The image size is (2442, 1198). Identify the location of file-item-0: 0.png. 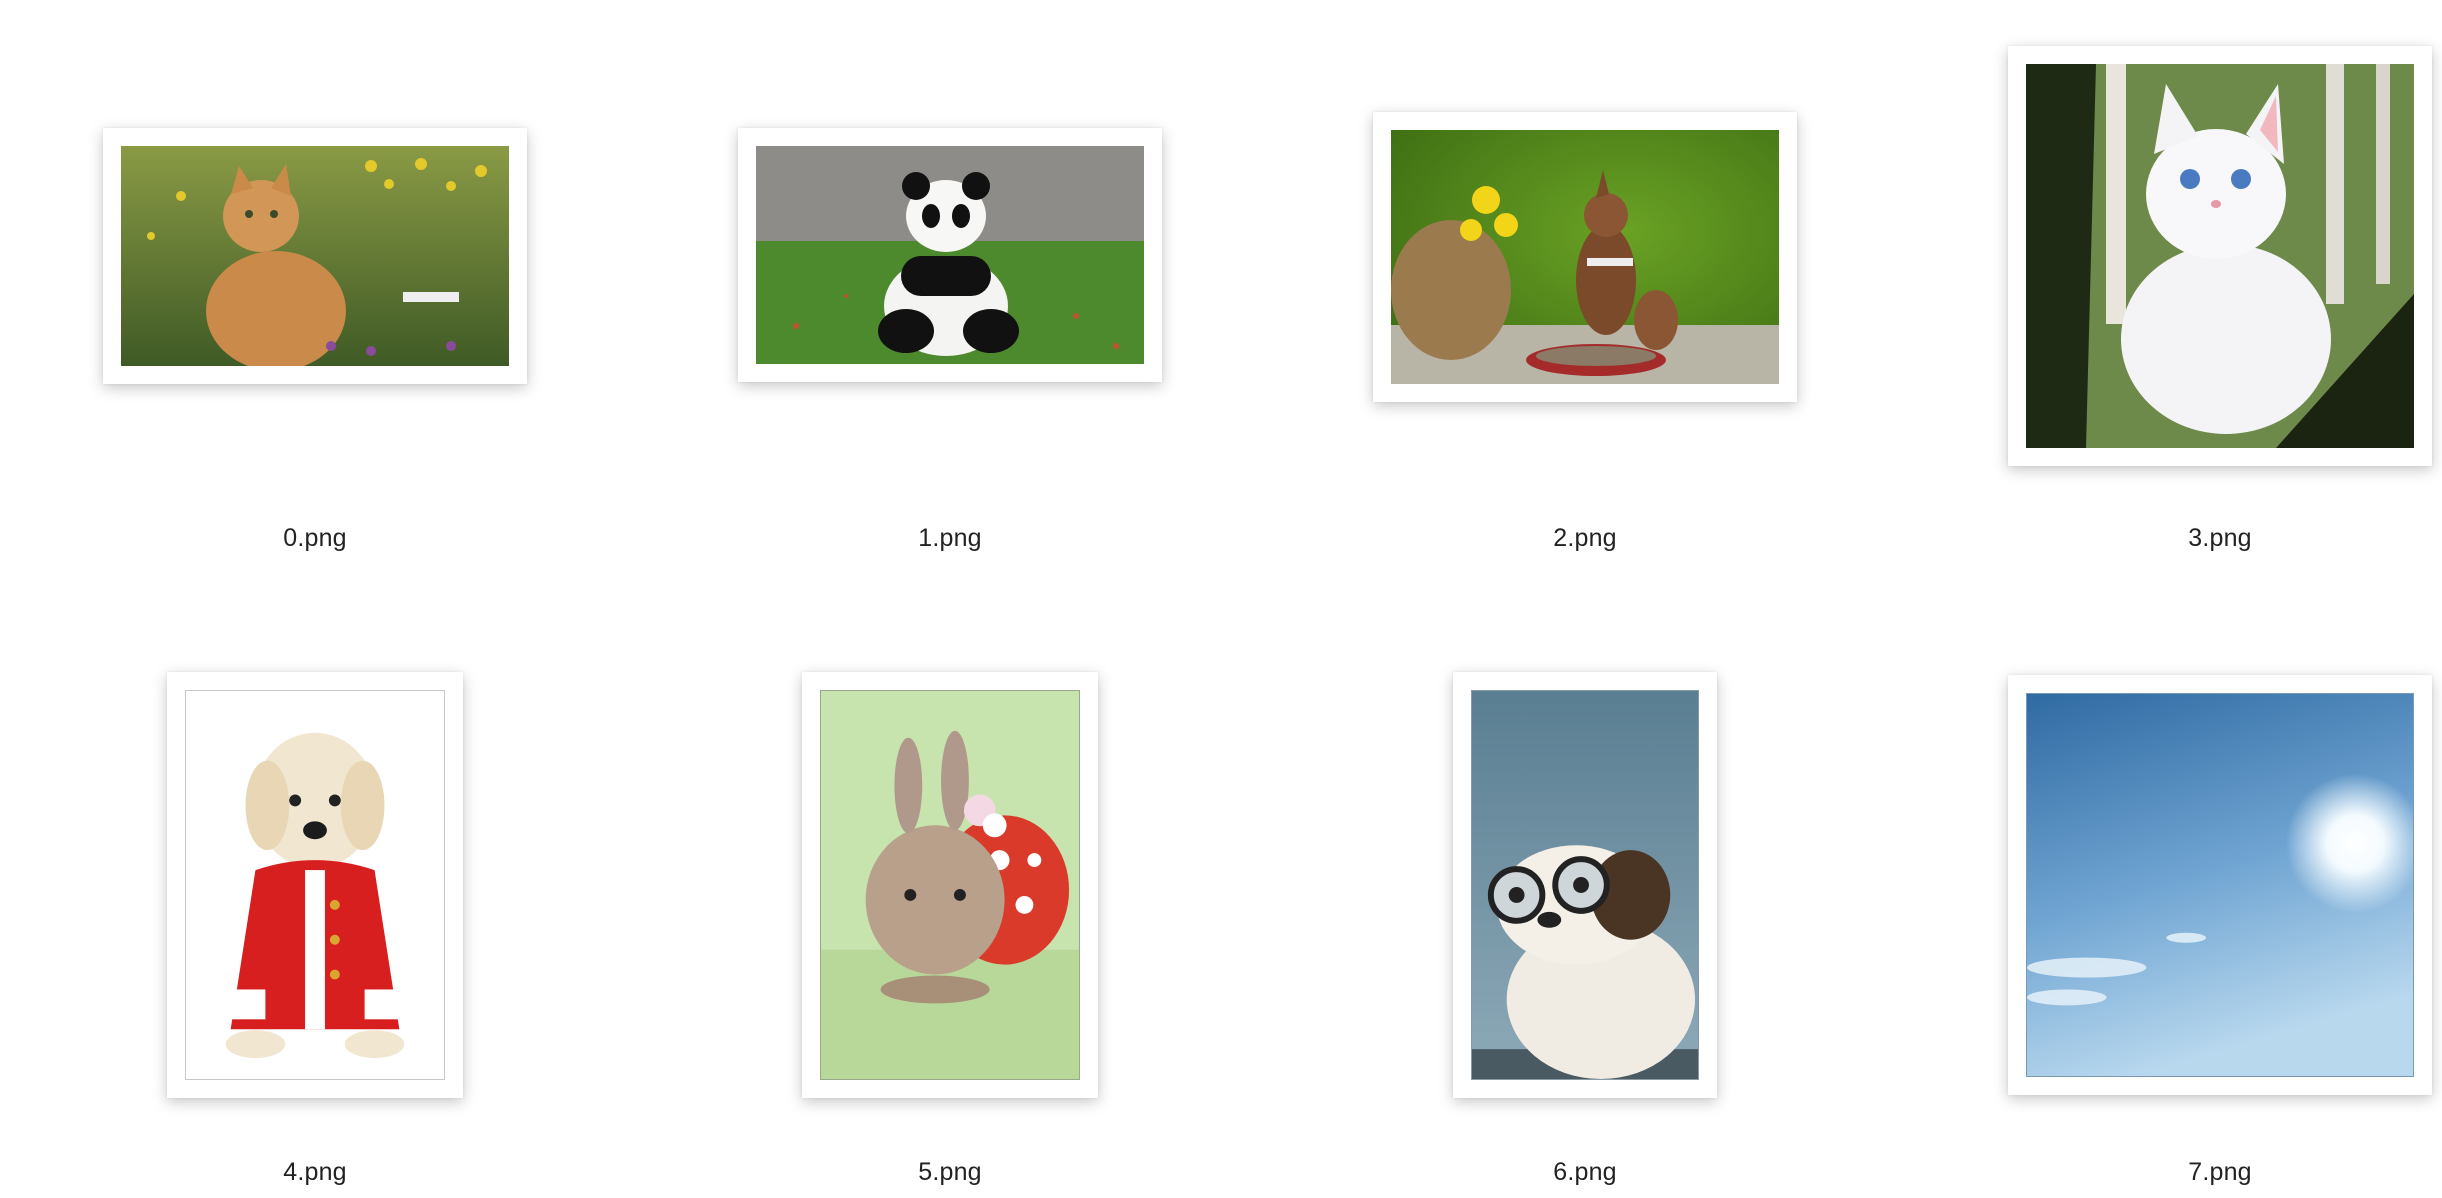
(315, 299).